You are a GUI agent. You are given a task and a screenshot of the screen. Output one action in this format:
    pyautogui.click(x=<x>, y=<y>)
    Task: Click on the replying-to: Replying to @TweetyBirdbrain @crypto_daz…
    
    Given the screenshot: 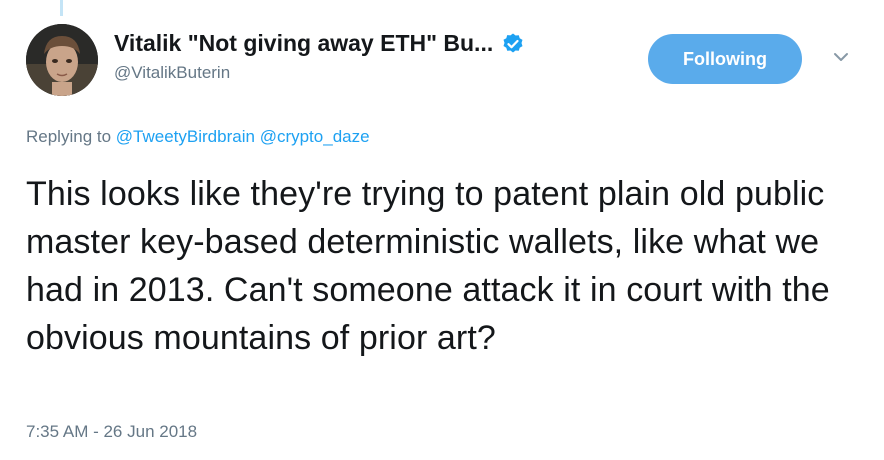 What is the action you would take?
    pyautogui.click(x=198, y=137)
    